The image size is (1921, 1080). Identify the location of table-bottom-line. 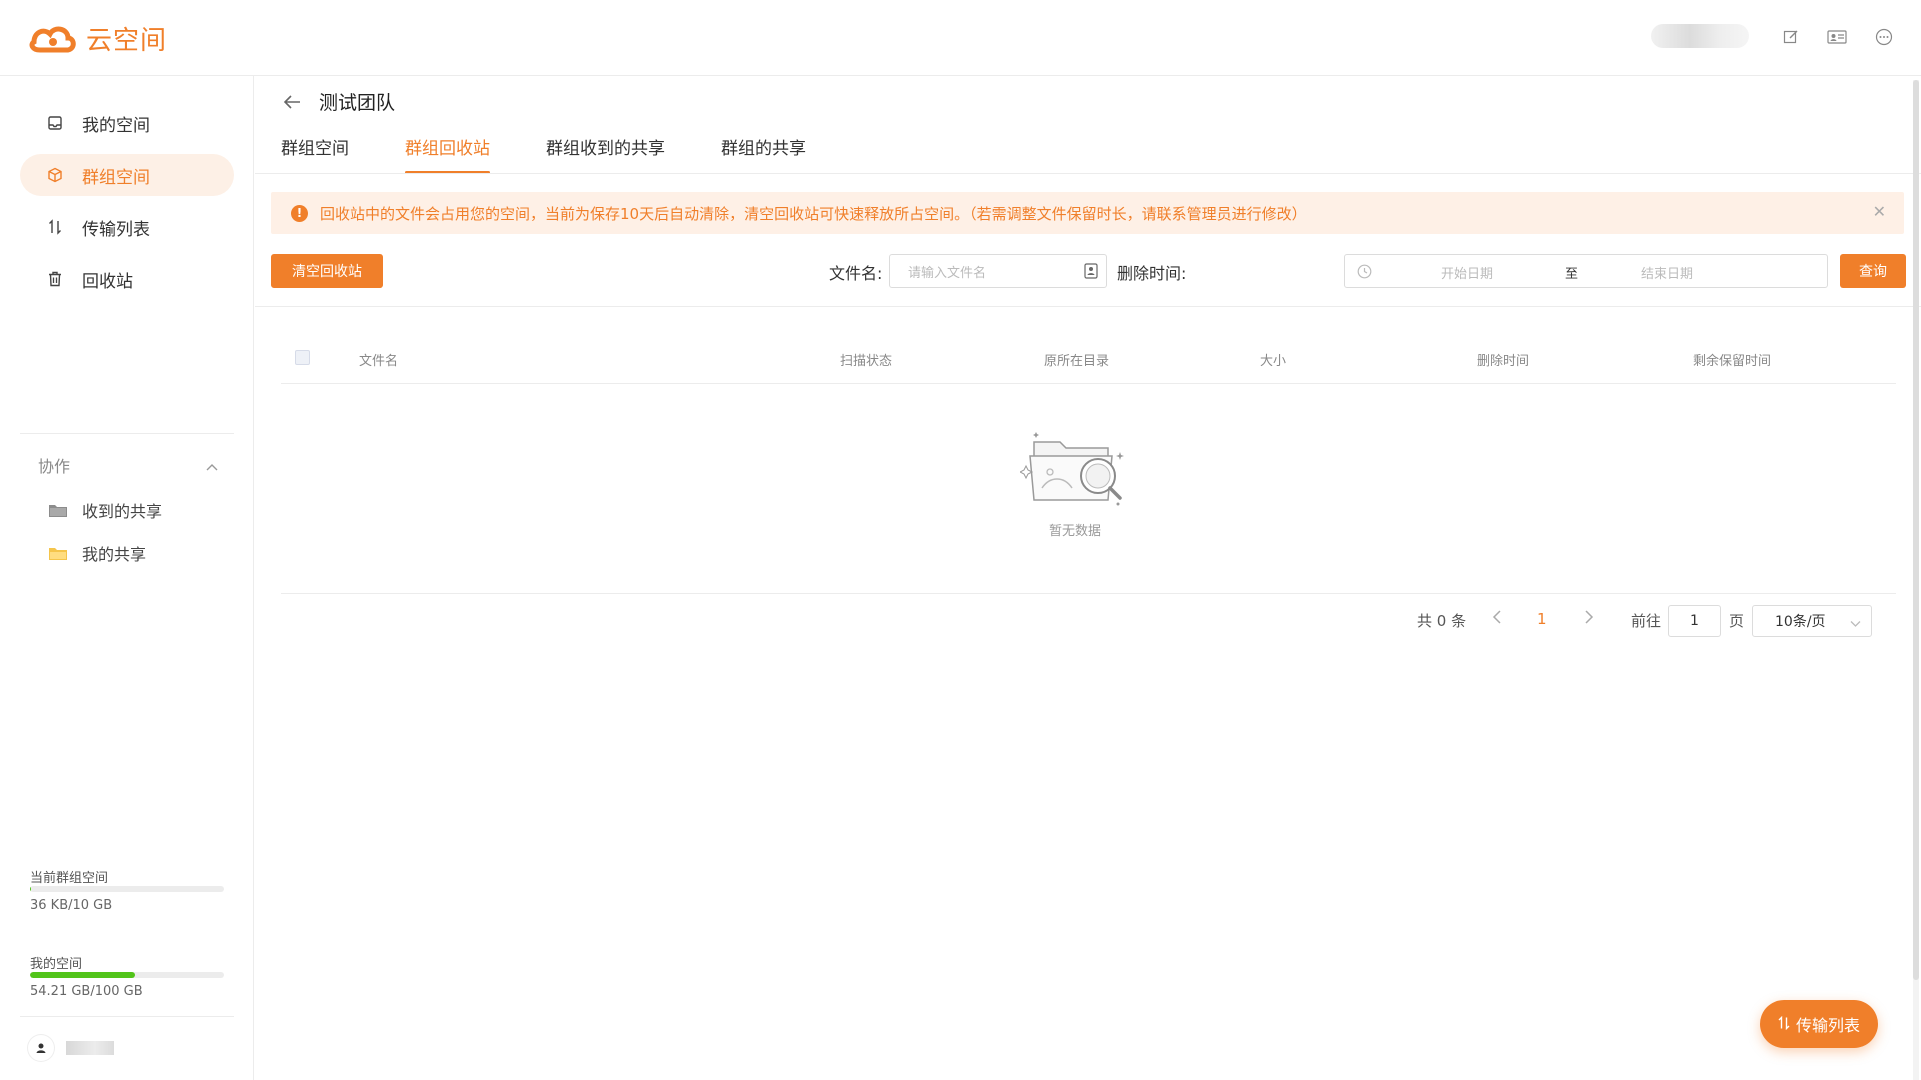
(1088, 593).